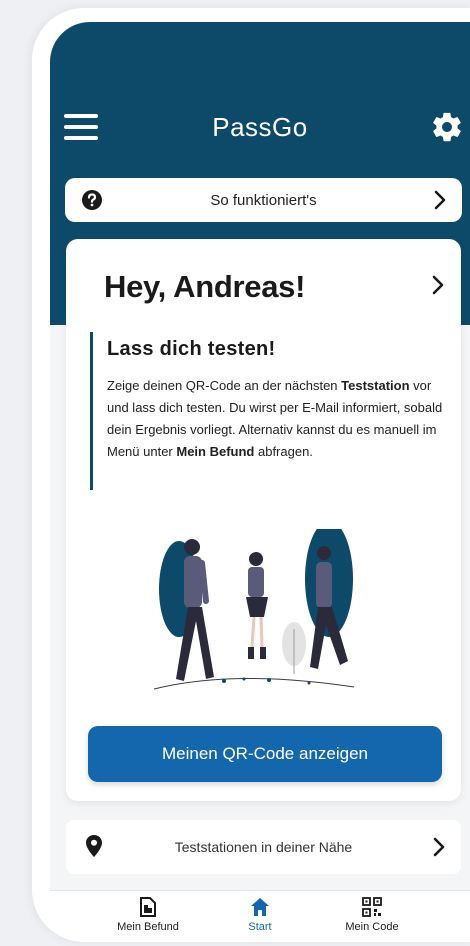  I want to click on bottom-tab-bar: Mein Befund Start Mein Code, so click(260, 916).